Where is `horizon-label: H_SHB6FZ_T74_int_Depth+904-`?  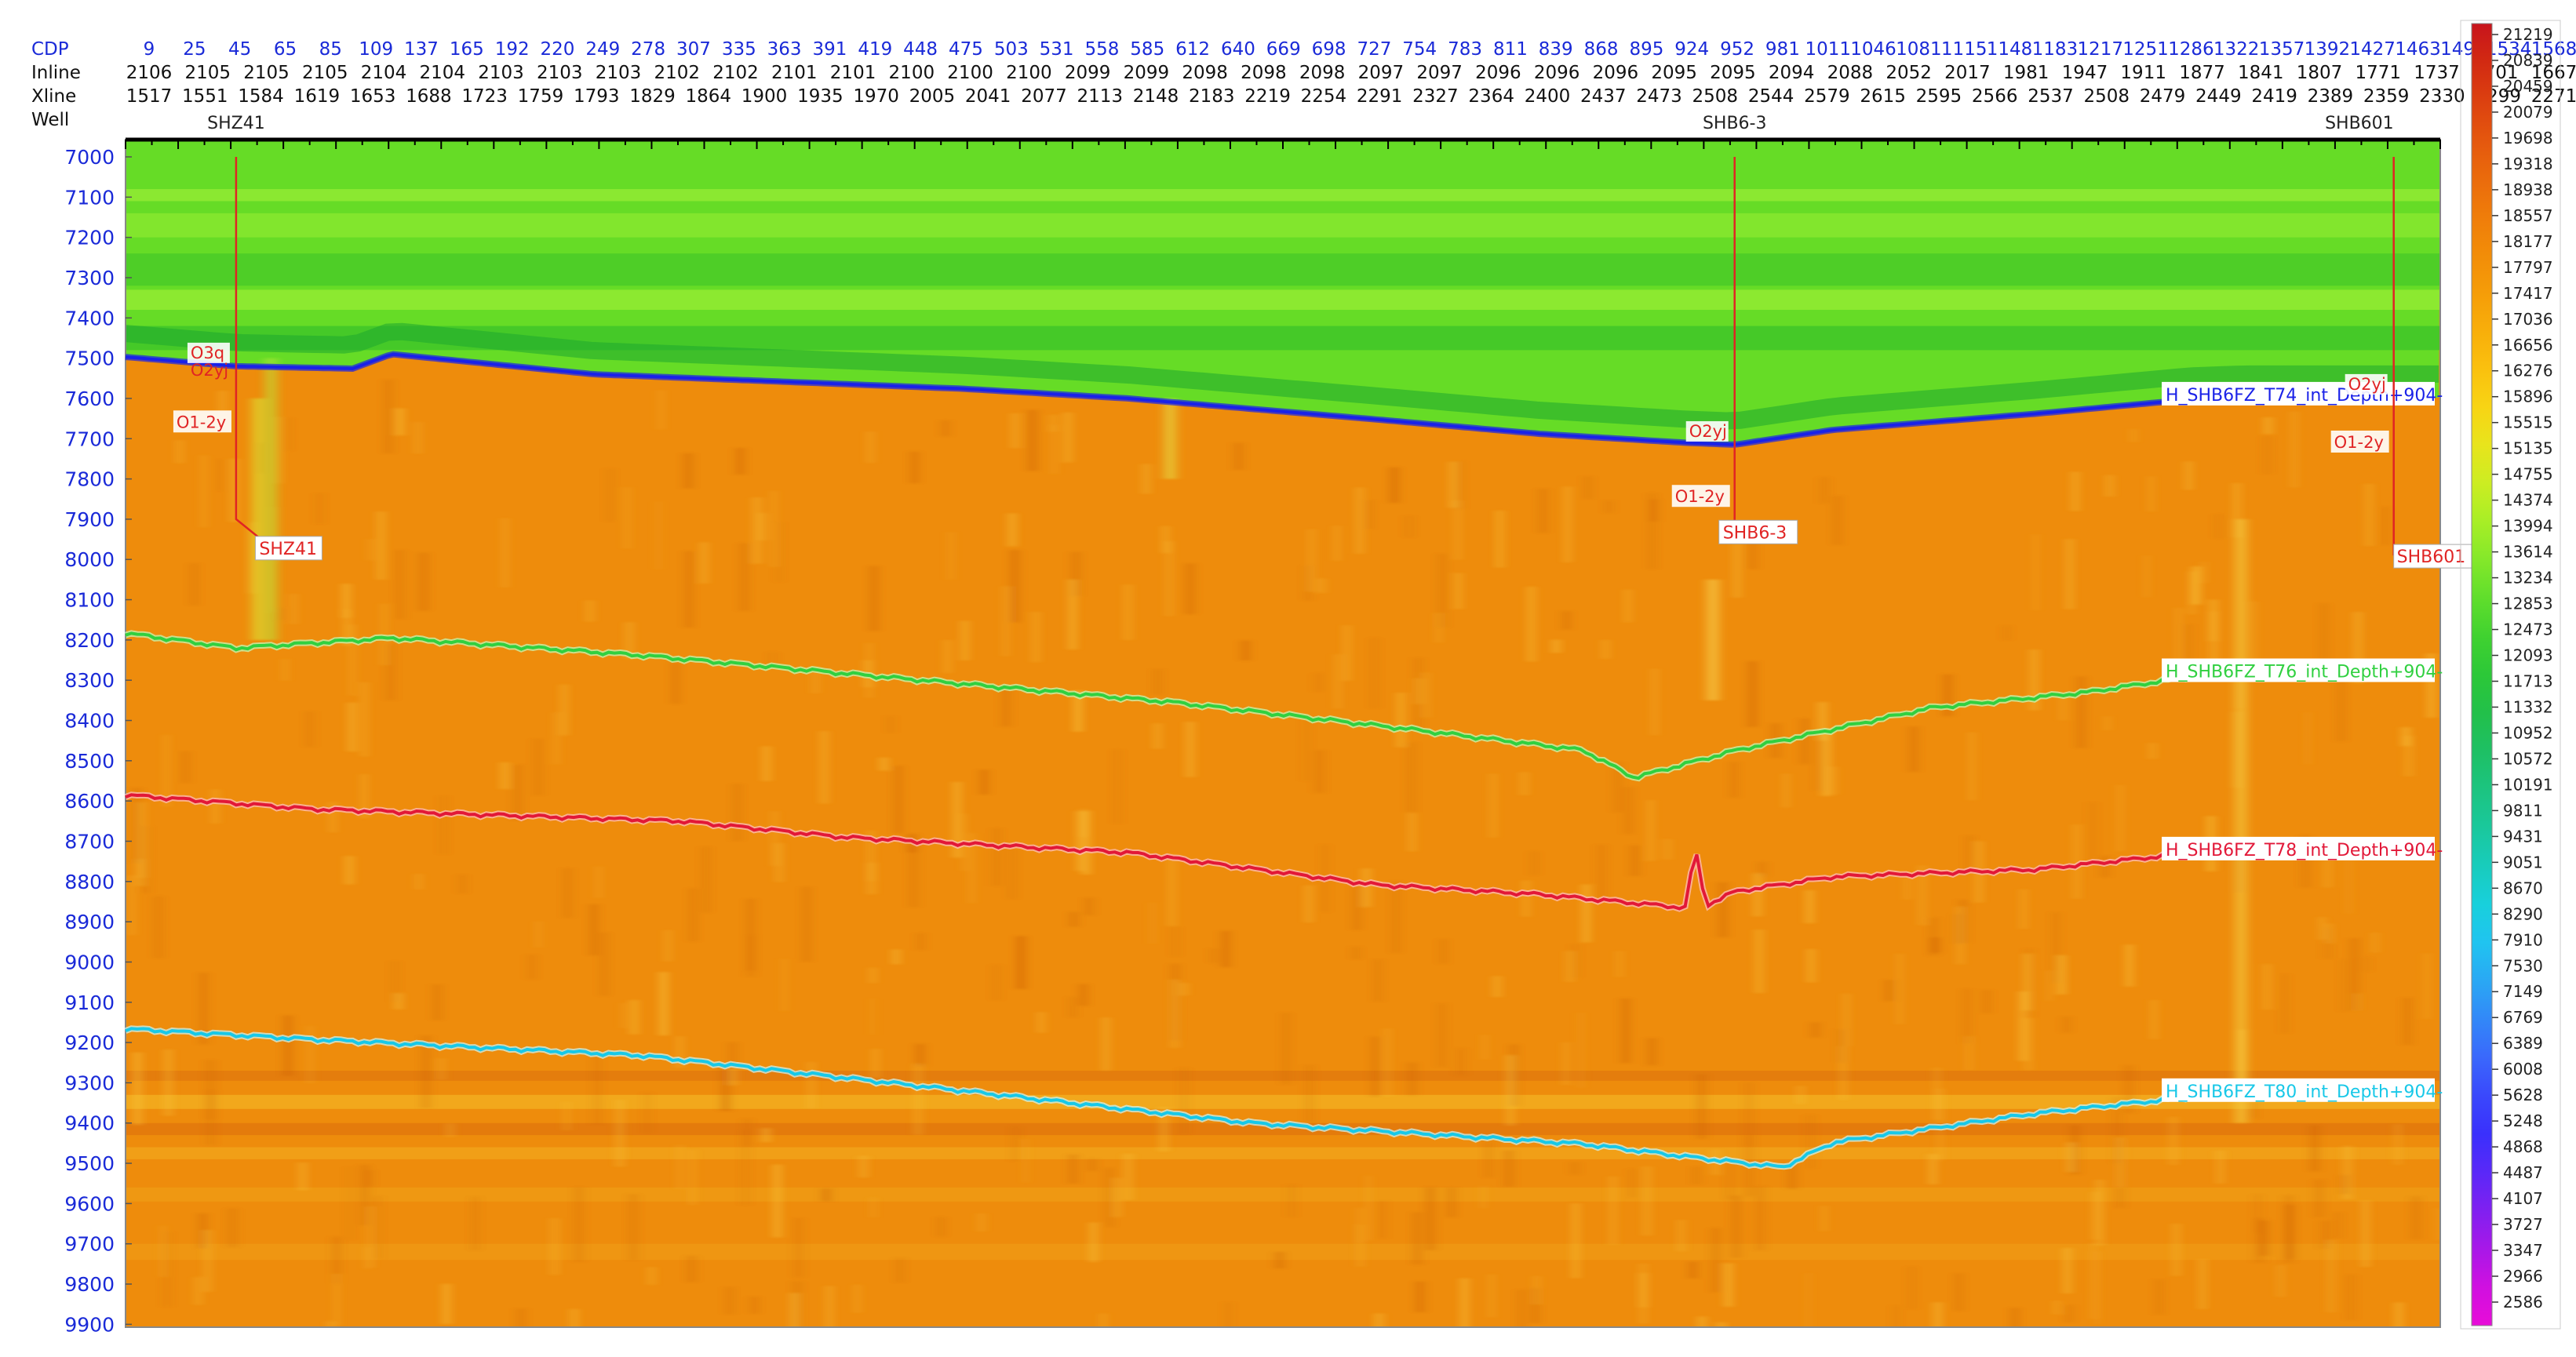
horizon-label: H_SHB6FZ_T74_int_Depth+904- is located at coordinates (2302, 393).